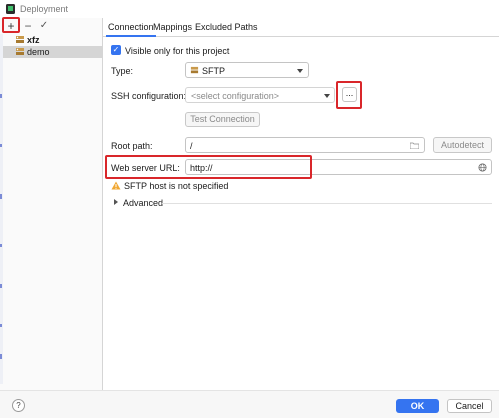  I want to click on set-default-button: ✓, so click(44, 26).